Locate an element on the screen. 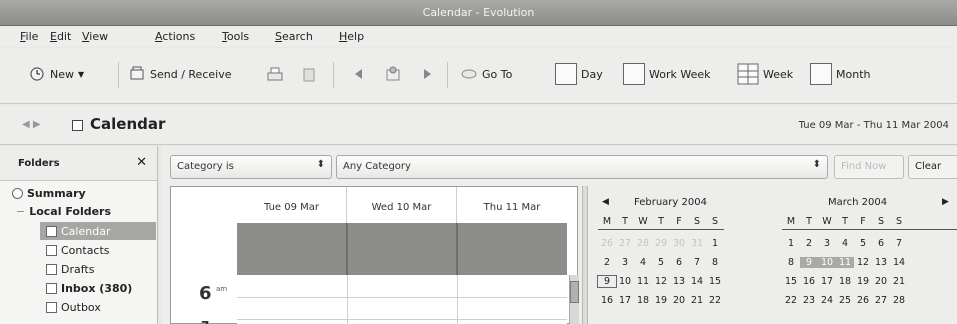 This screenshot has height=324, width=957. clear-button: Clear is located at coordinates (932, 167).